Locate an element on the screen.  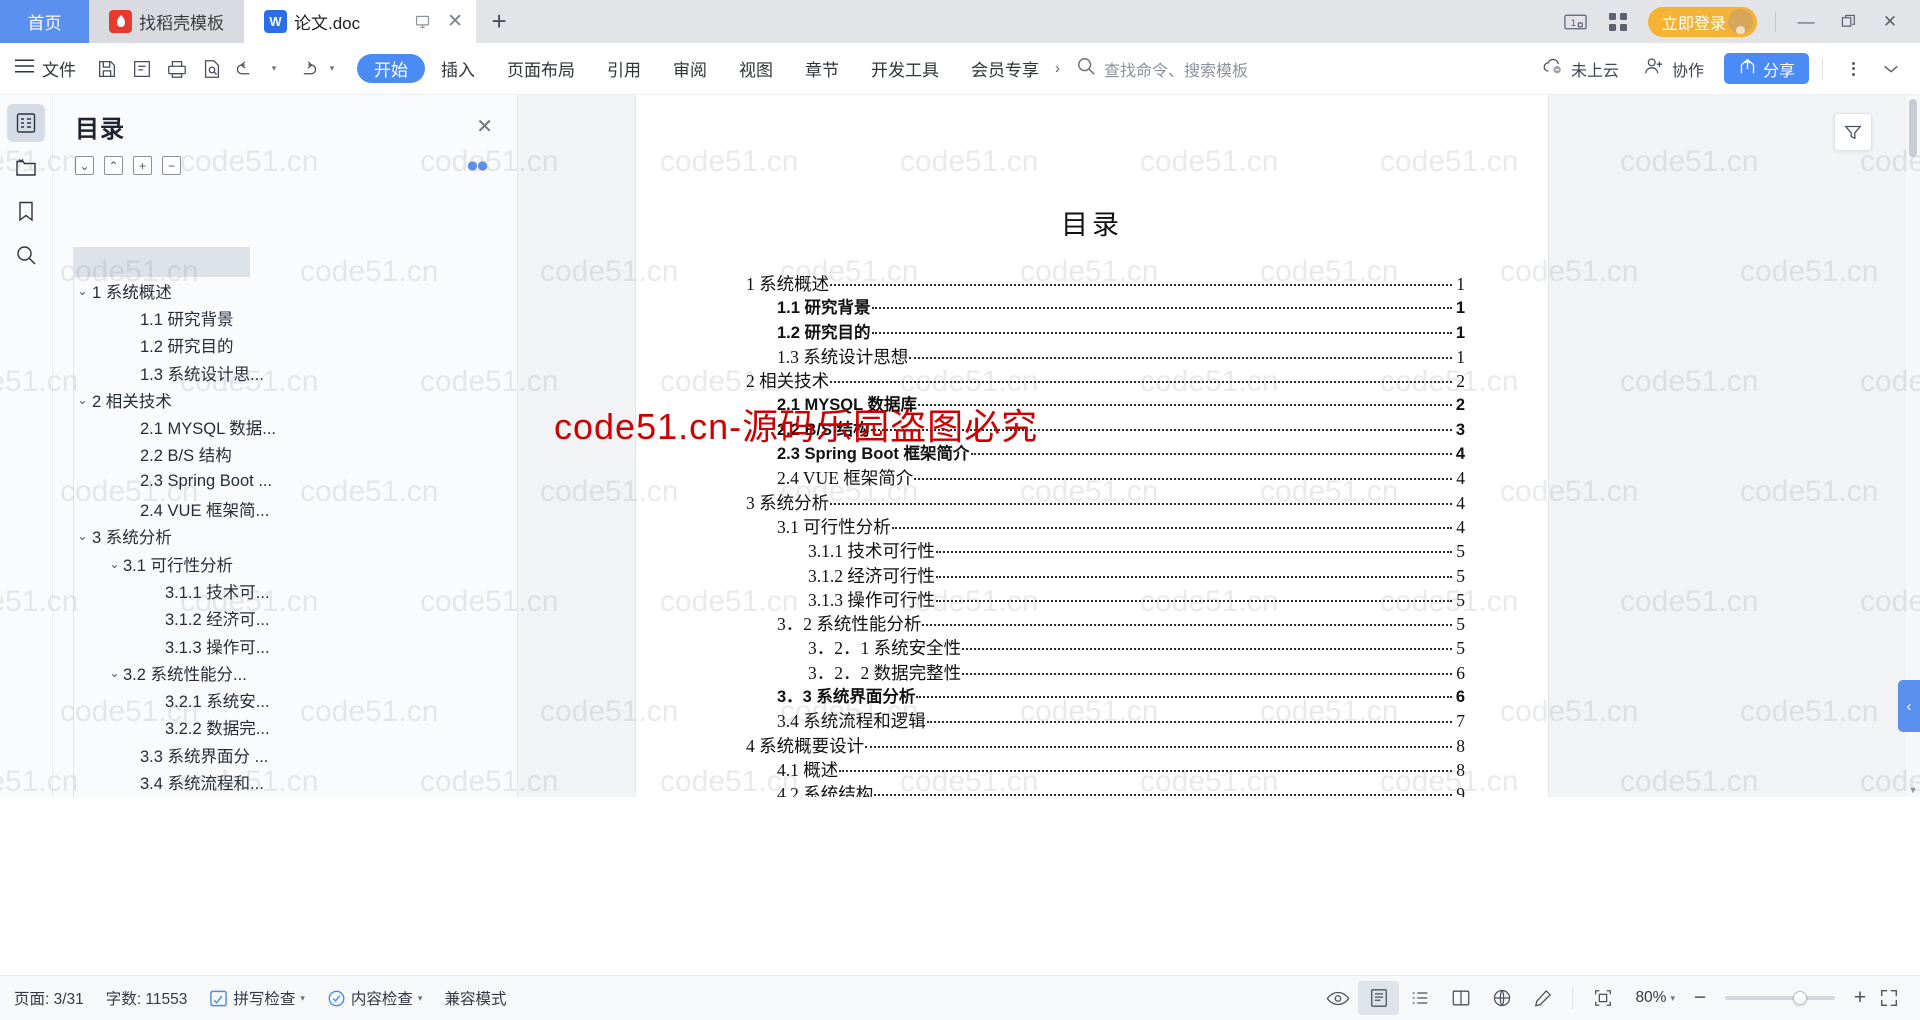
toc-entry: 1.1 研究背景 1 is located at coordinates (1105, 308).